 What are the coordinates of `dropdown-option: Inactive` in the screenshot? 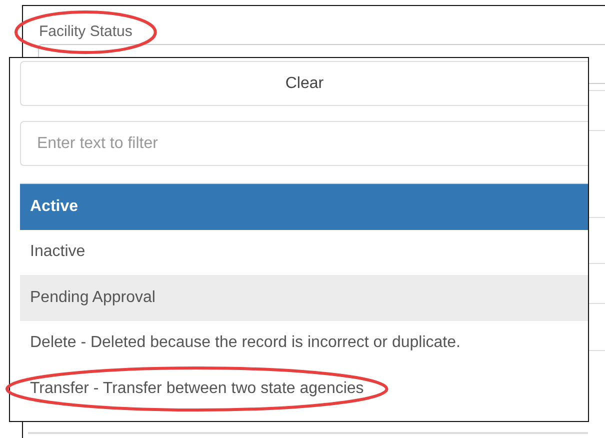 It's located at (304, 252).